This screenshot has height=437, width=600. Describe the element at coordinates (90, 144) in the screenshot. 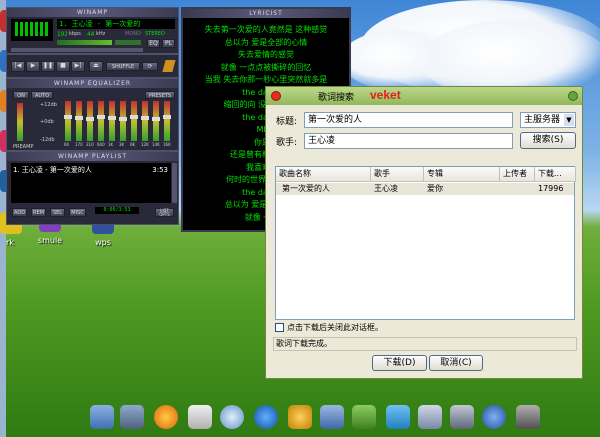

I see `eq-band-label: 310` at that location.